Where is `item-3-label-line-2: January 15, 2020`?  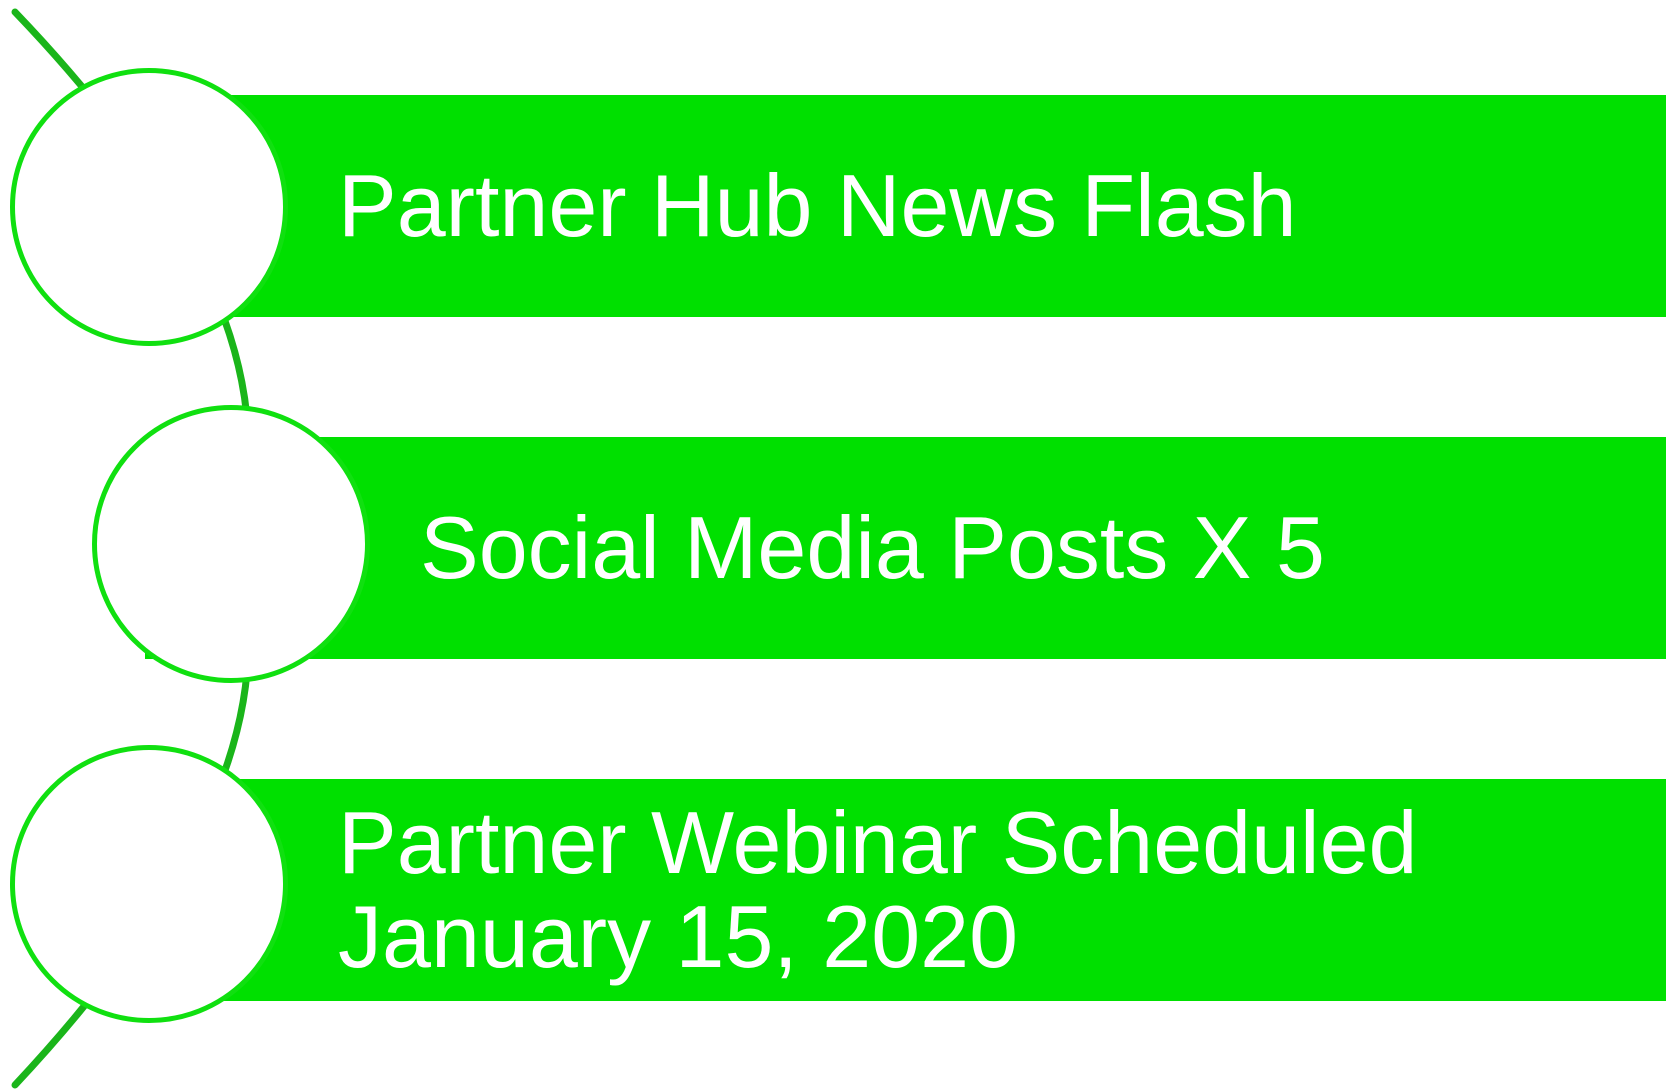 item-3-label-line-2: January 15, 2020 is located at coordinates (678, 936).